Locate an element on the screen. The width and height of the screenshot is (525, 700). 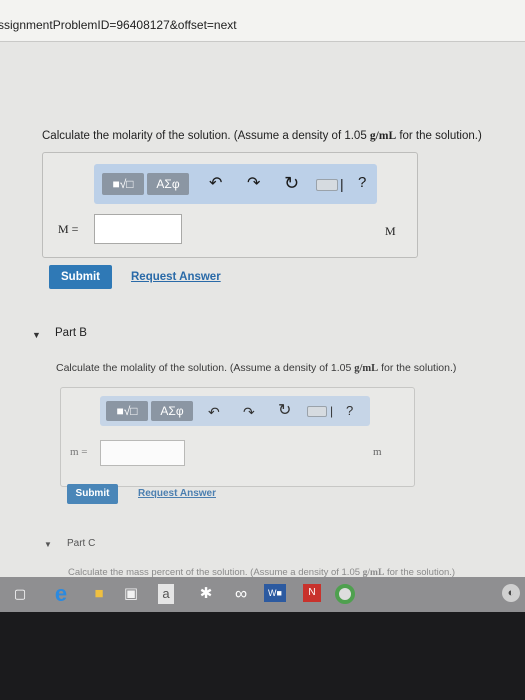
part-b-math-toolbar: ■√□ ΑΣφ ↶ ↷ ↻ | ? is located at coordinates (235, 411).